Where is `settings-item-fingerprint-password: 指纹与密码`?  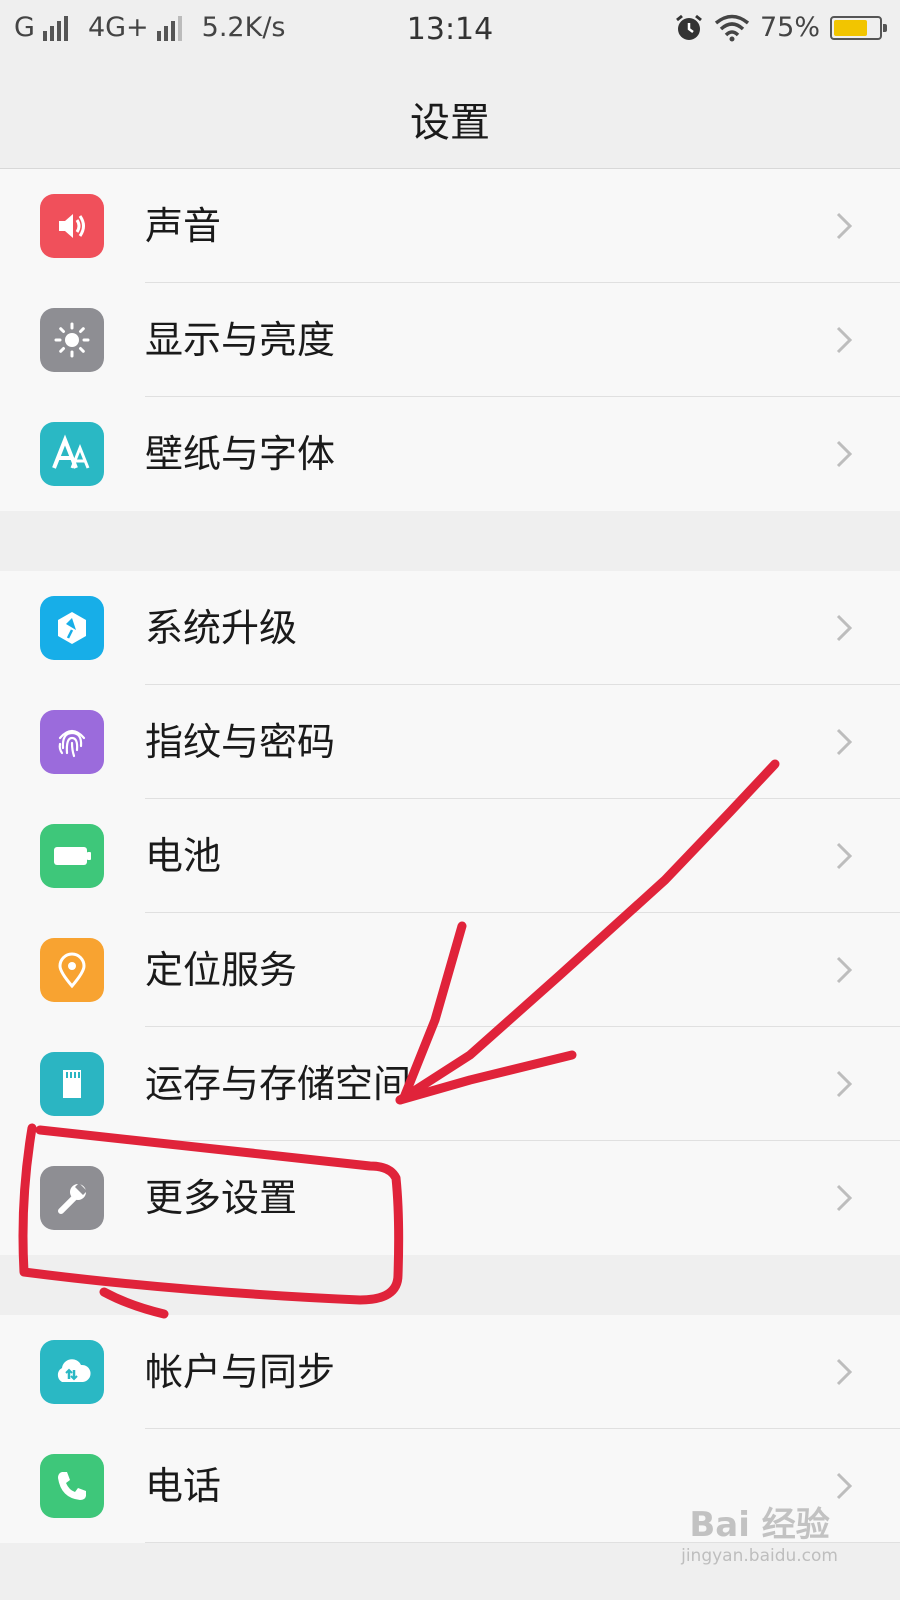
settings-item-fingerprint-password: 指纹与密码 is located at coordinates (450, 742).